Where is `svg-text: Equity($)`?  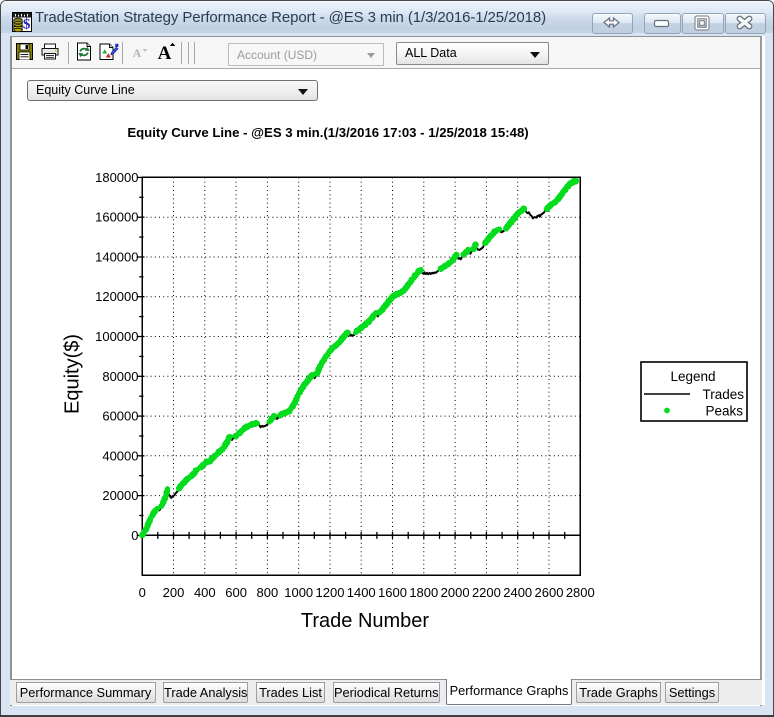
svg-text: Equity($) is located at coordinates (72, 374).